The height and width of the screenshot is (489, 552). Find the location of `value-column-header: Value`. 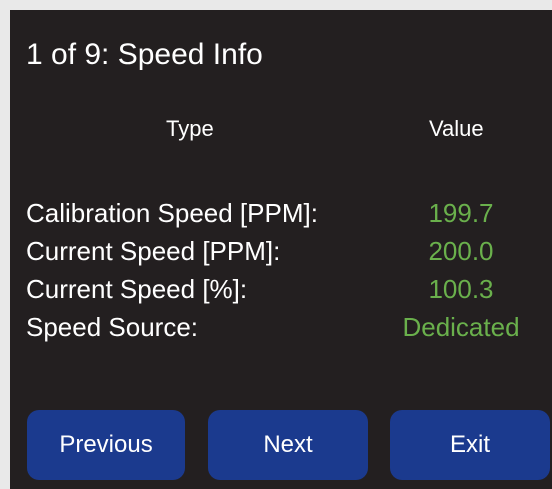

value-column-header: Value is located at coordinates (456, 128).